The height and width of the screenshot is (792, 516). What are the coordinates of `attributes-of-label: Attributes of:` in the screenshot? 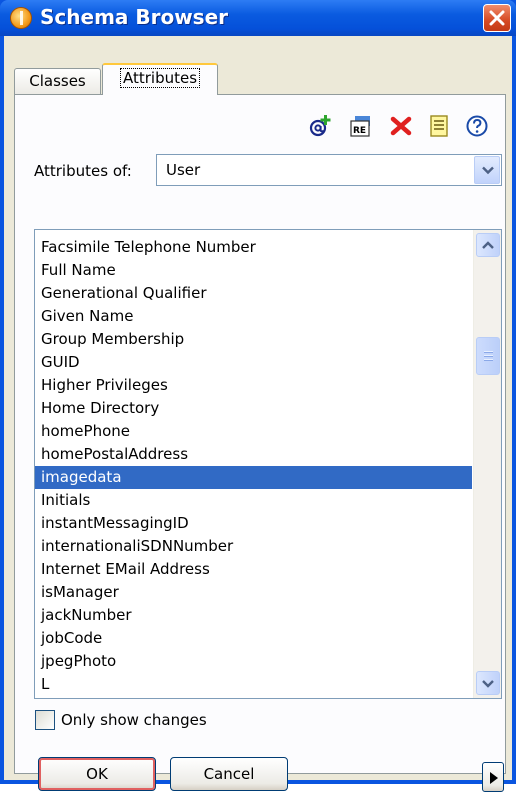 It's located at (83, 171).